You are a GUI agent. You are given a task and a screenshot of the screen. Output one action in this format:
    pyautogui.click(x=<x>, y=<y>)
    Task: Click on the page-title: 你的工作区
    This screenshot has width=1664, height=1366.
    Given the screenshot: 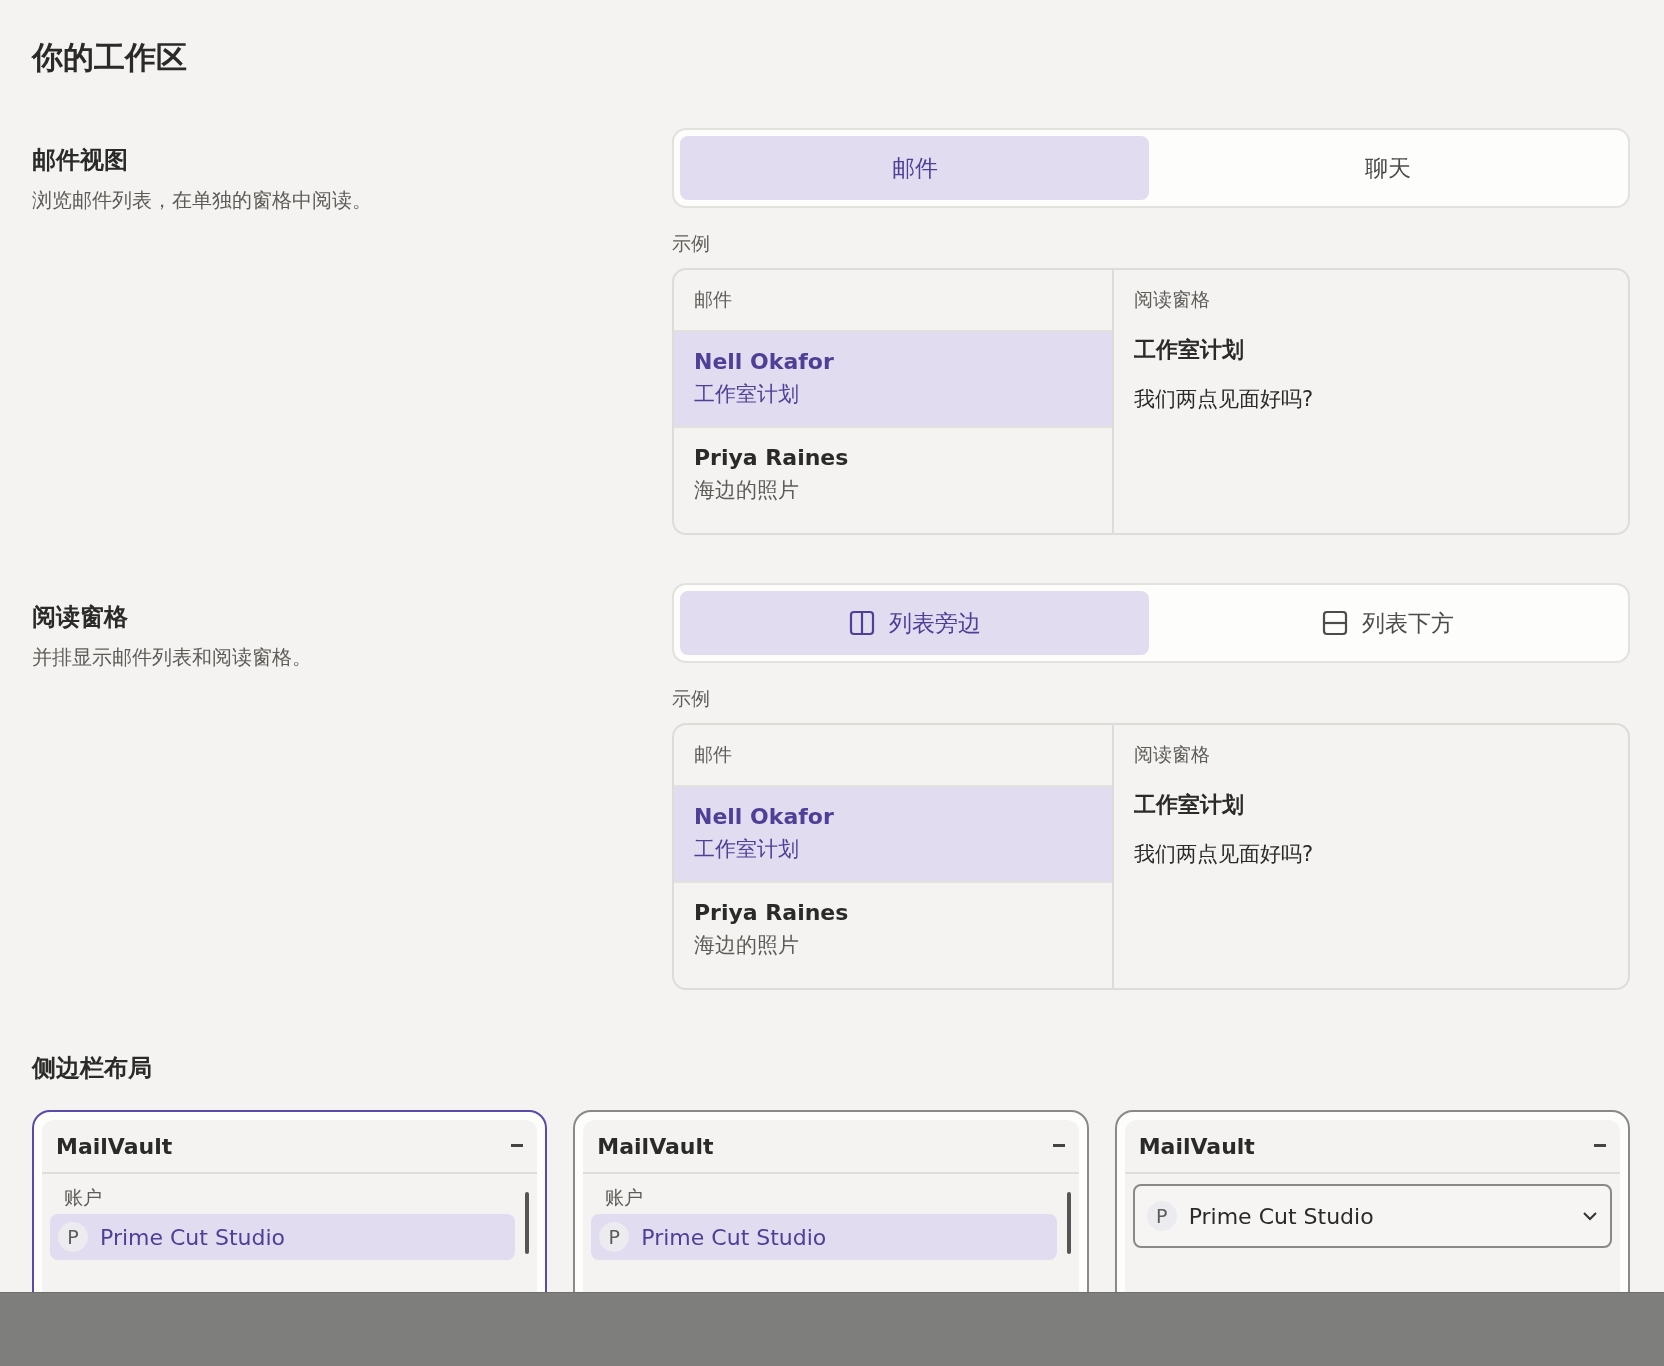 What is the action you would take?
    pyautogui.click(x=110, y=57)
    